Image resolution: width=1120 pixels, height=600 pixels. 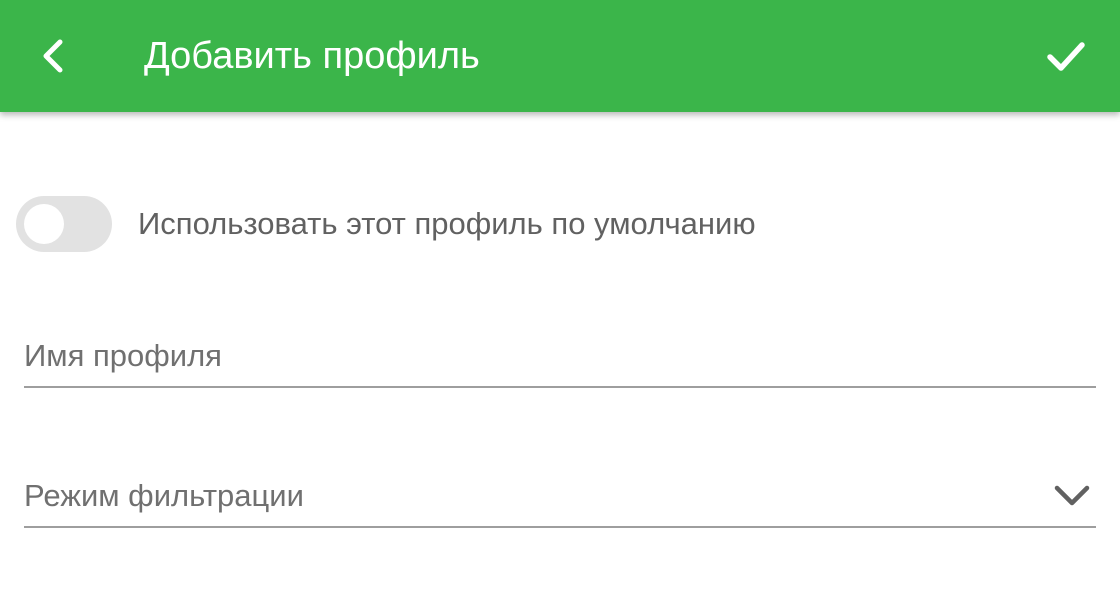 I want to click on chevron-down-icon, so click(x=1072, y=495).